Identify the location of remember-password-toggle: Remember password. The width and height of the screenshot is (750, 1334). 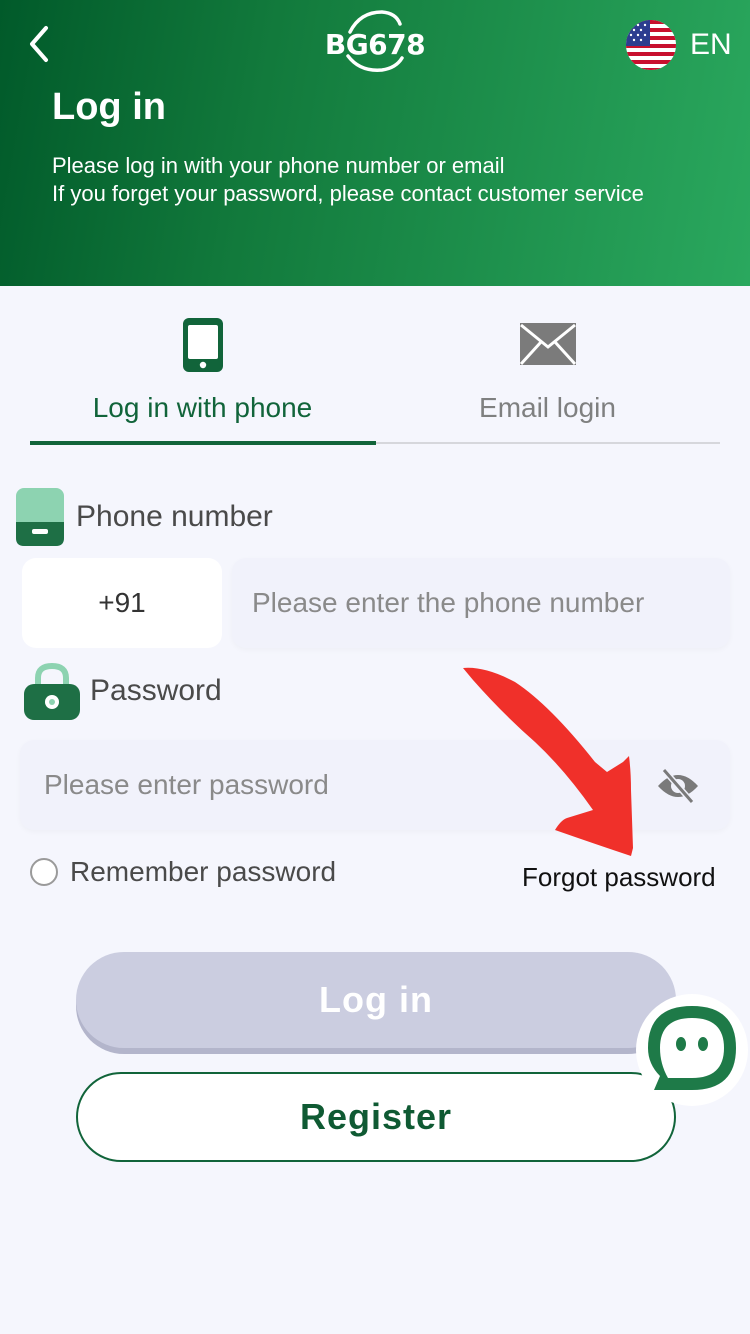
(183, 872).